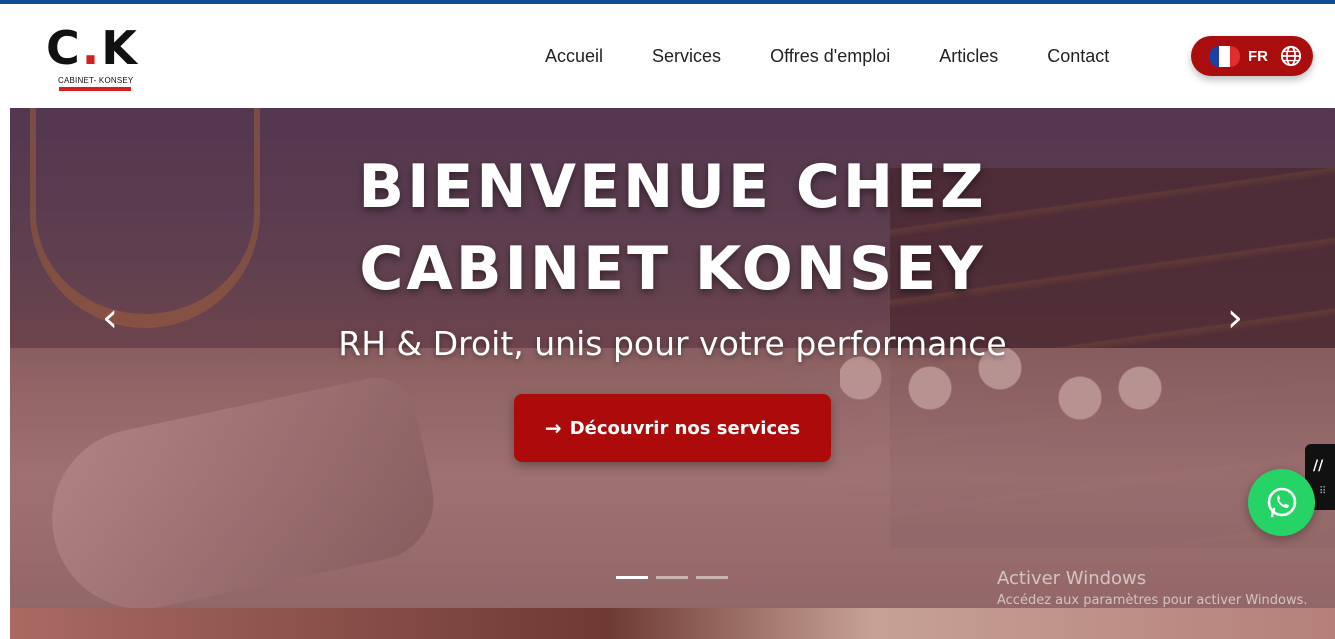  Describe the element at coordinates (685, 428) in the screenshot. I see `discover-services-label: Découvrir nos services` at that location.